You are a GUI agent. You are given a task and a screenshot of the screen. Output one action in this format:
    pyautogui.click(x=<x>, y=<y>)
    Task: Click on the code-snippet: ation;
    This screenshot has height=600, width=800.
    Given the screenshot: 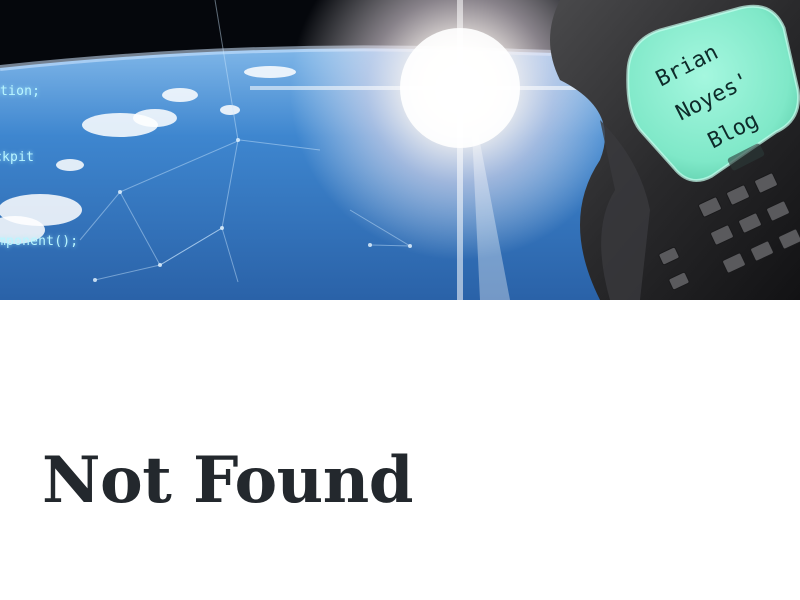 What is the action you would take?
    pyautogui.click(x=20, y=91)
    